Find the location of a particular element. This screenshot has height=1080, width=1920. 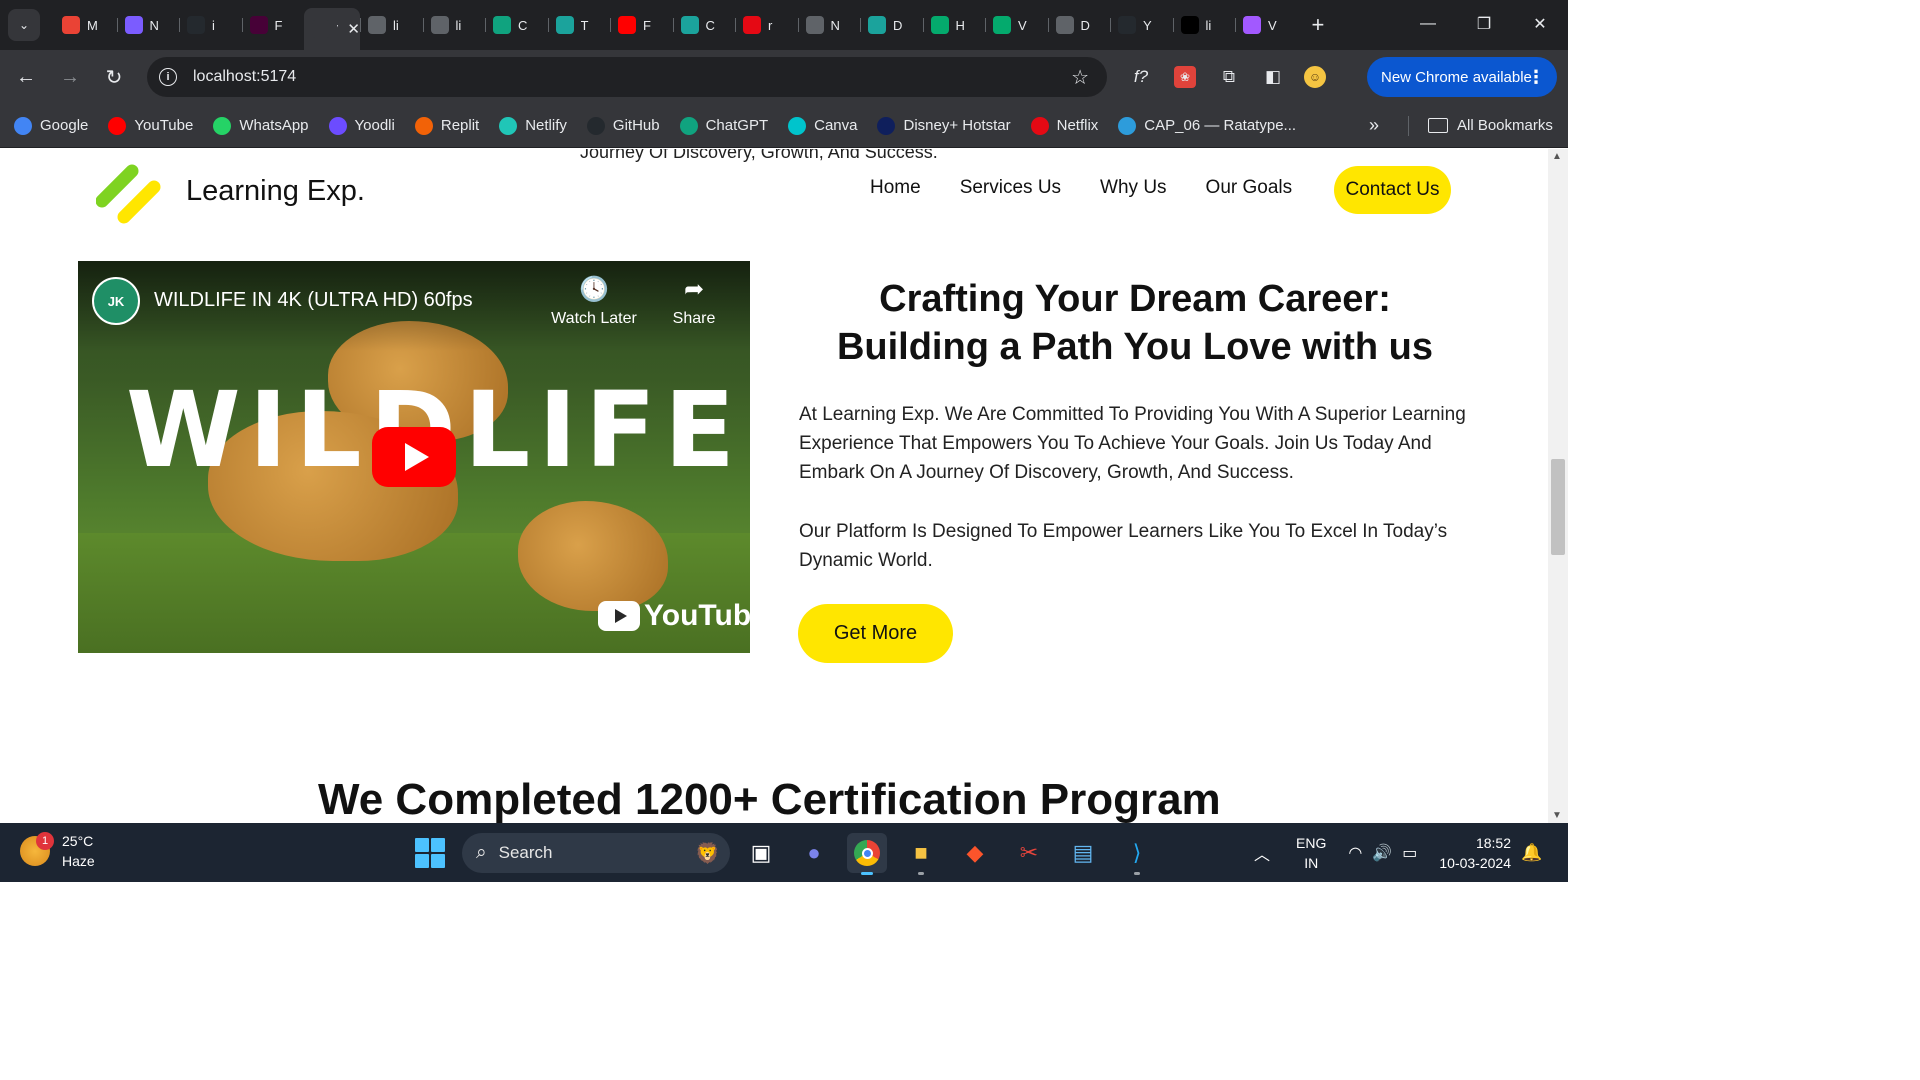

side-panel-icon: ◧ is located at coordinates (1273, 77).